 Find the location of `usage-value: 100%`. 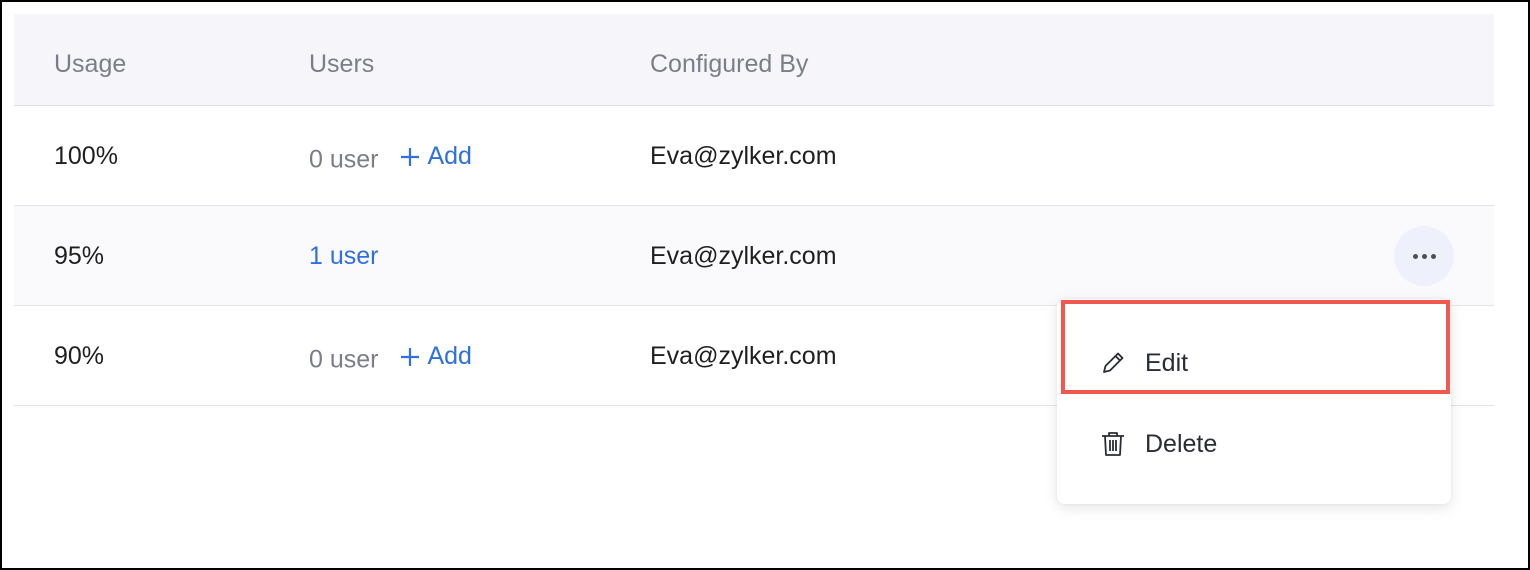

usage-value: 100% is located at coordinates (86, 156).